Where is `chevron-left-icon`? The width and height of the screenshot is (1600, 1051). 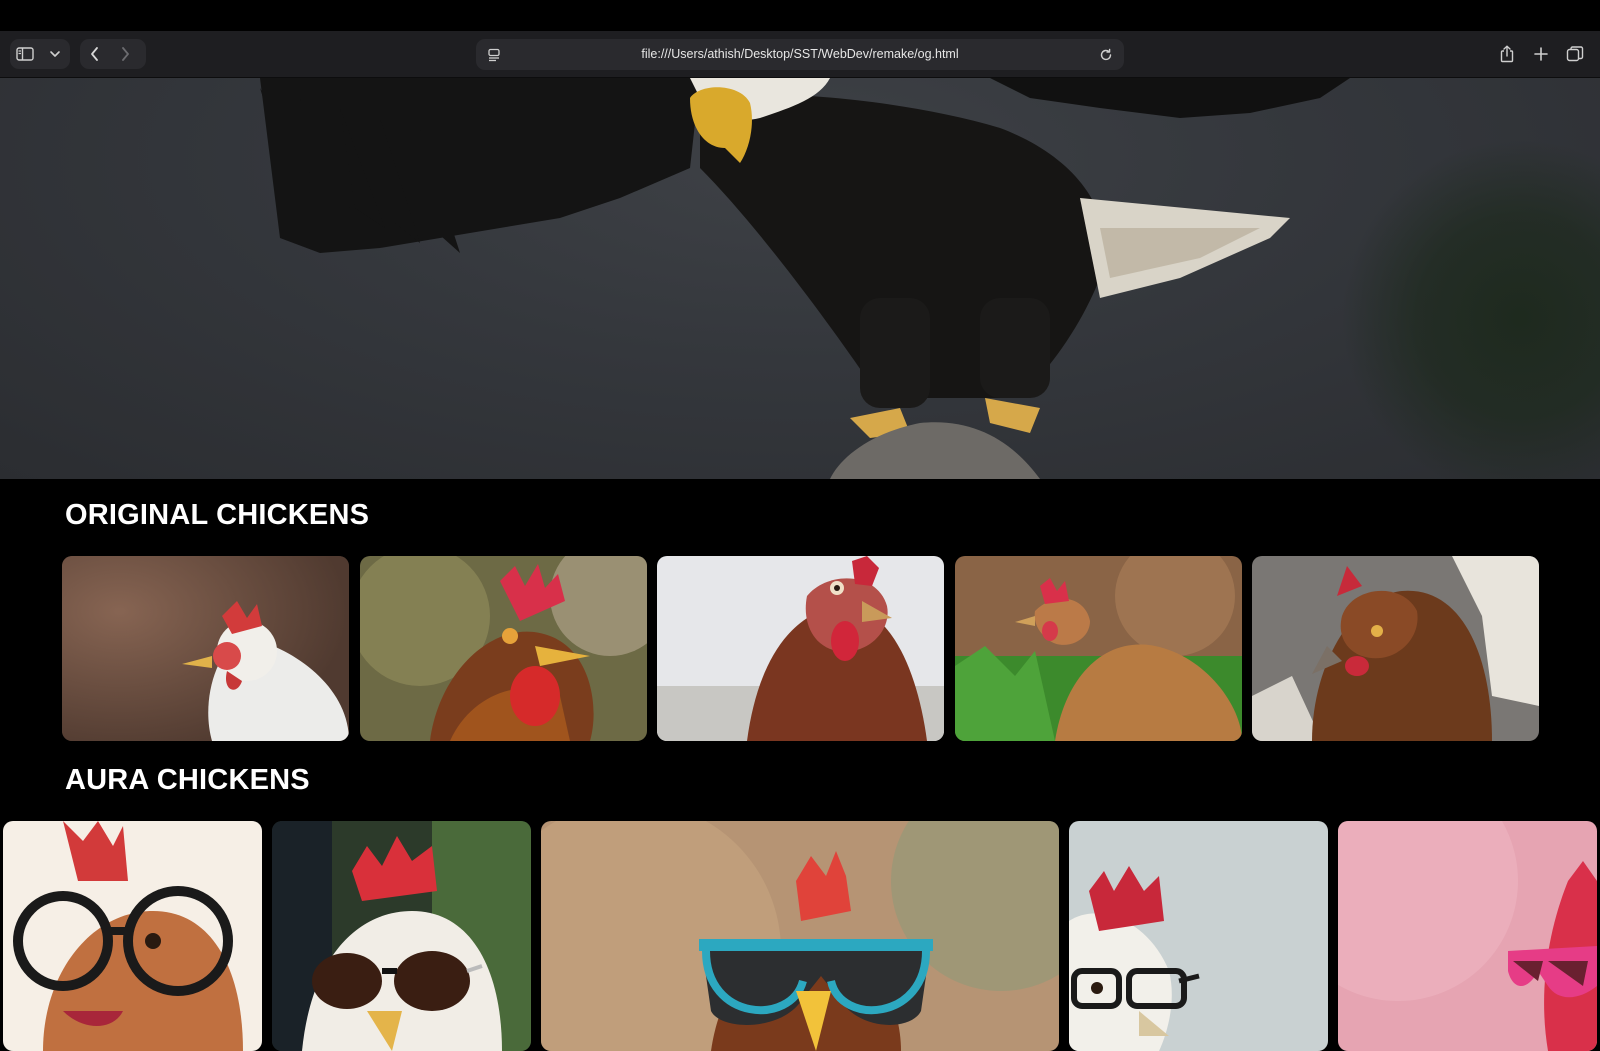 chevron-left-icon is located at coordinates (94, 54).